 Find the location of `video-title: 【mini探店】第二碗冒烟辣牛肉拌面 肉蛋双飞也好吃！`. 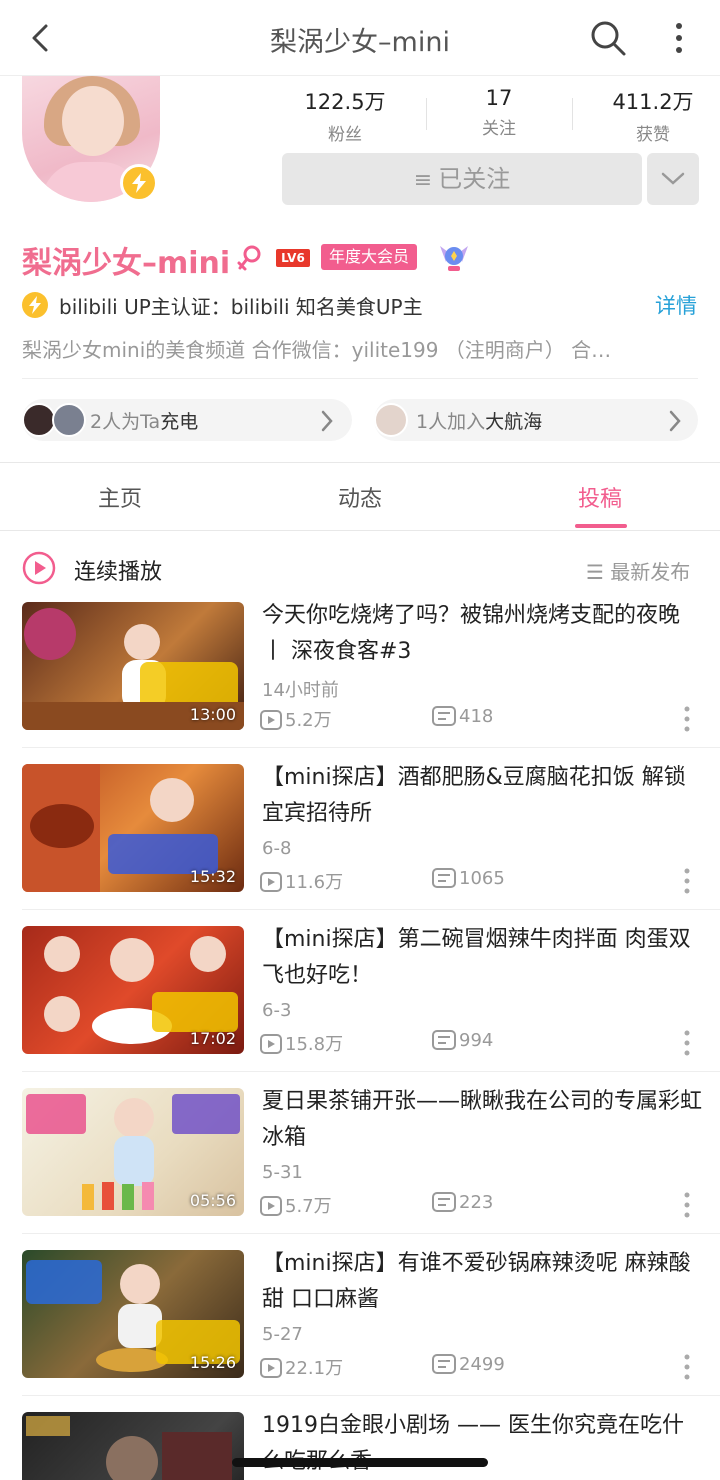

video-title: 【mini探店】第二碗冒烟辣牛肉拌面 肉蛋双飞也好吃！ is located at coordinates (482, 958).